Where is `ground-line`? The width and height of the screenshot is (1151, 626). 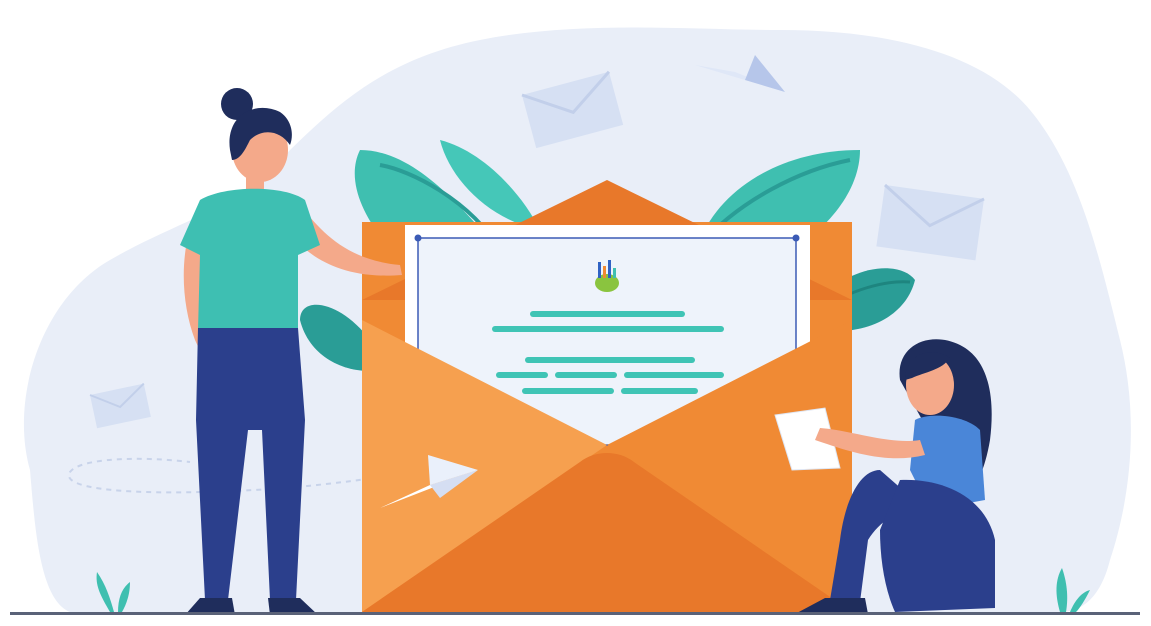 ground-line is located at coordinates (575, 613).